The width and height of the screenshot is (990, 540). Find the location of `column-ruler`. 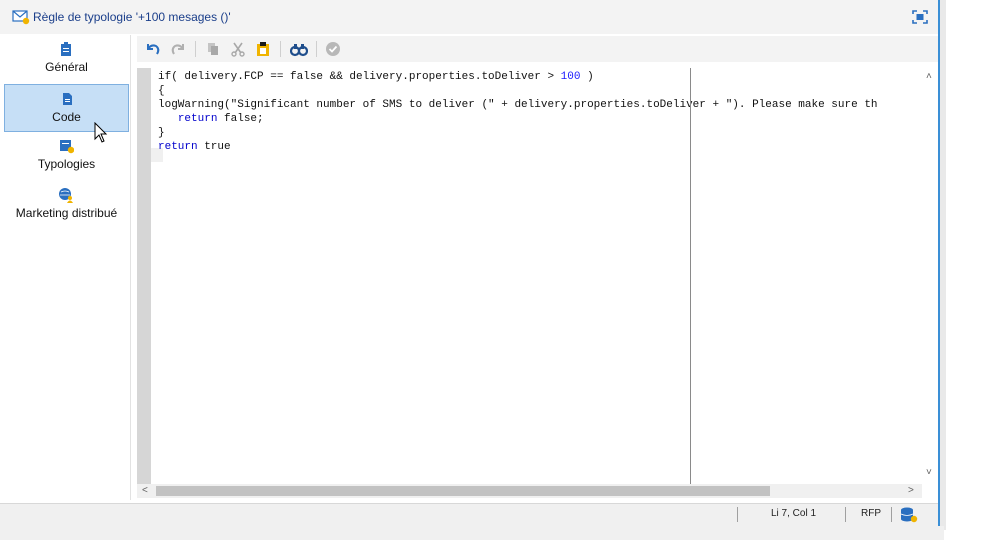

column-ruler is located at coordinates (690, 276).